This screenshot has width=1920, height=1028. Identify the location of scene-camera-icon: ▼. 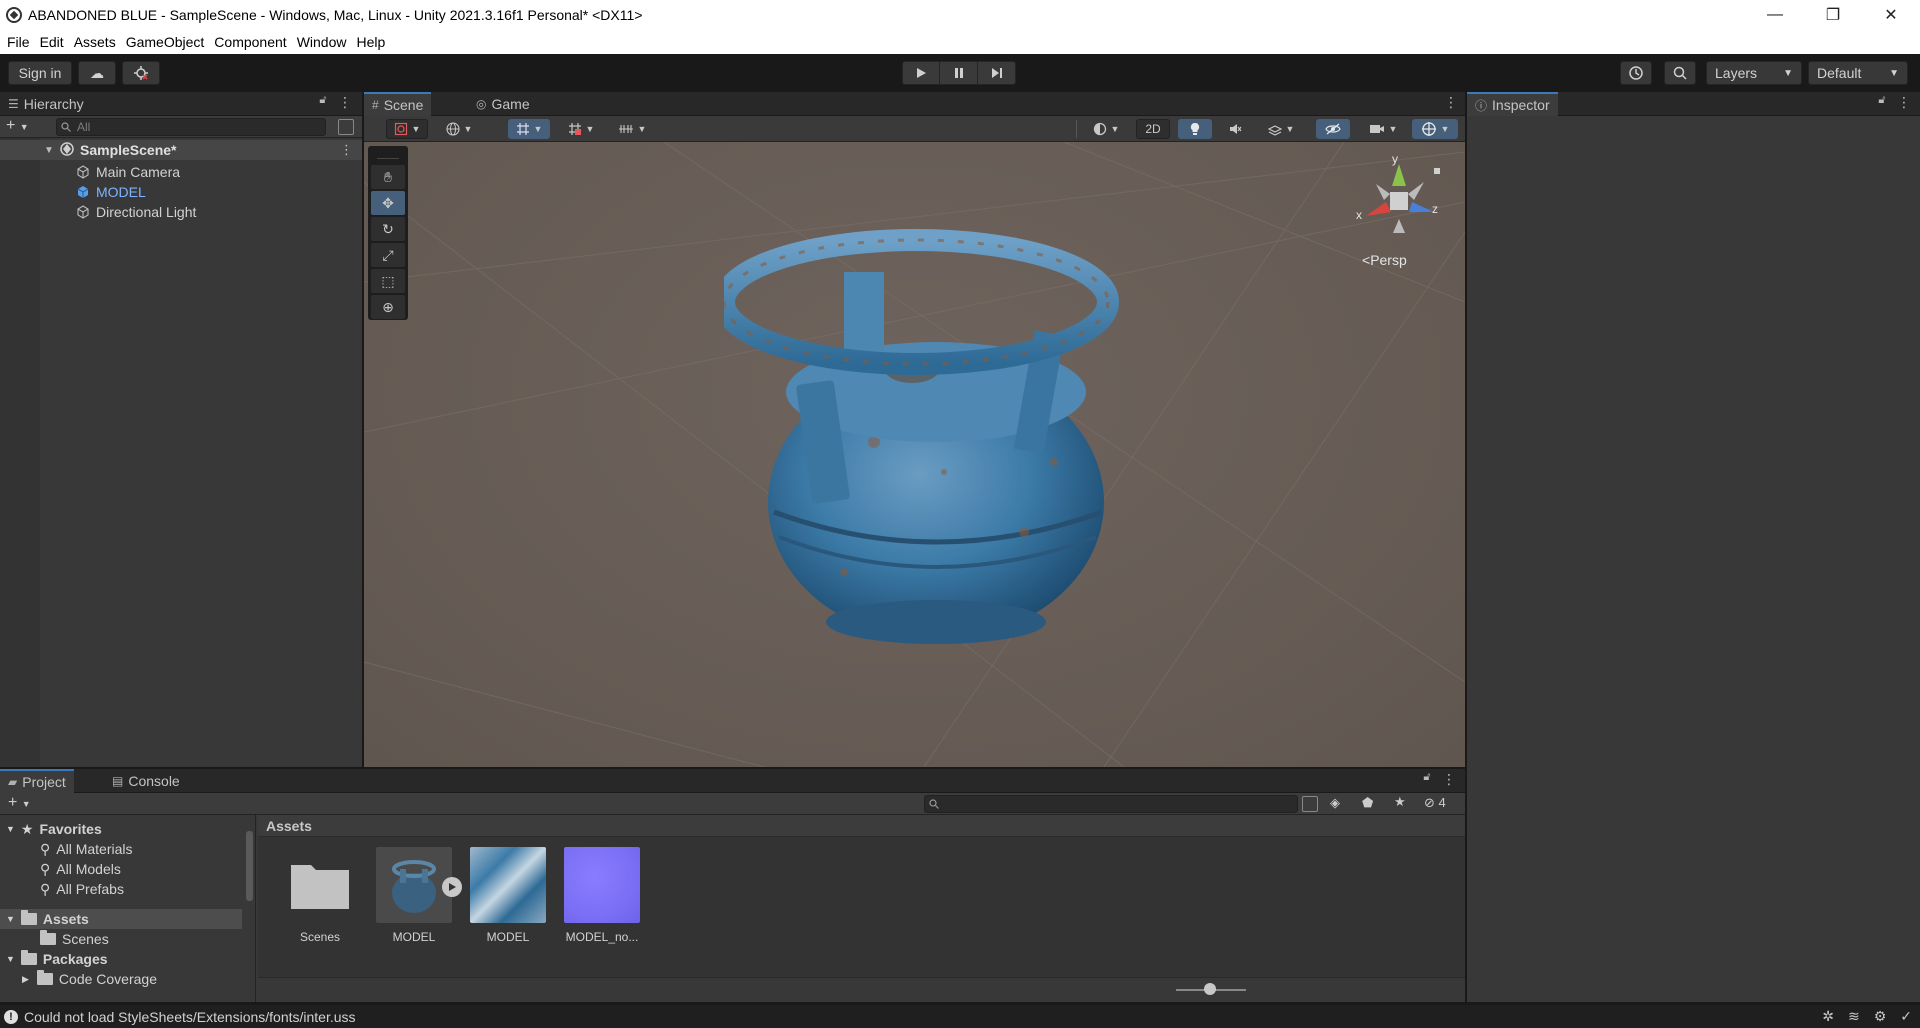
(1383, 129).